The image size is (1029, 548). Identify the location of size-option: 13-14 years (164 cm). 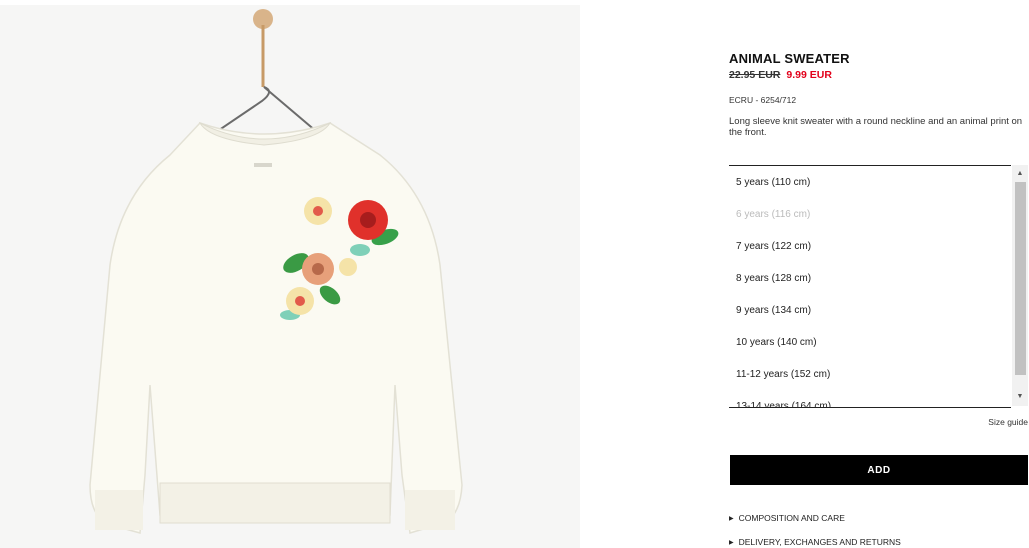
(870, 399).